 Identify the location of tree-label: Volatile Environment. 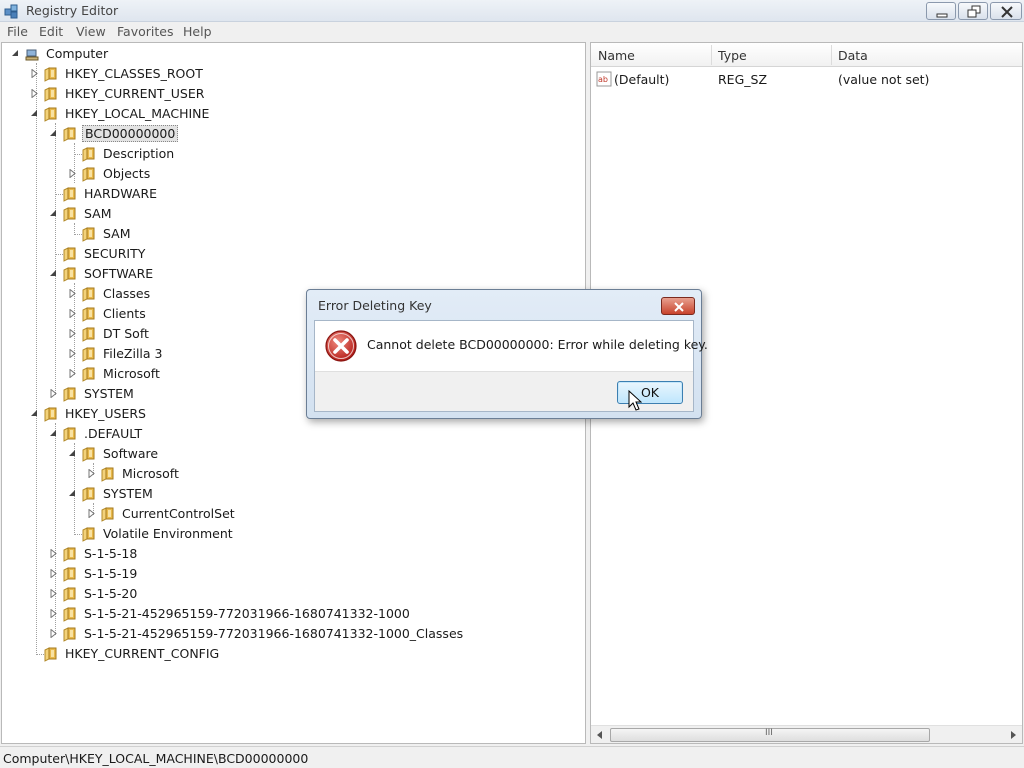
(168, 533).